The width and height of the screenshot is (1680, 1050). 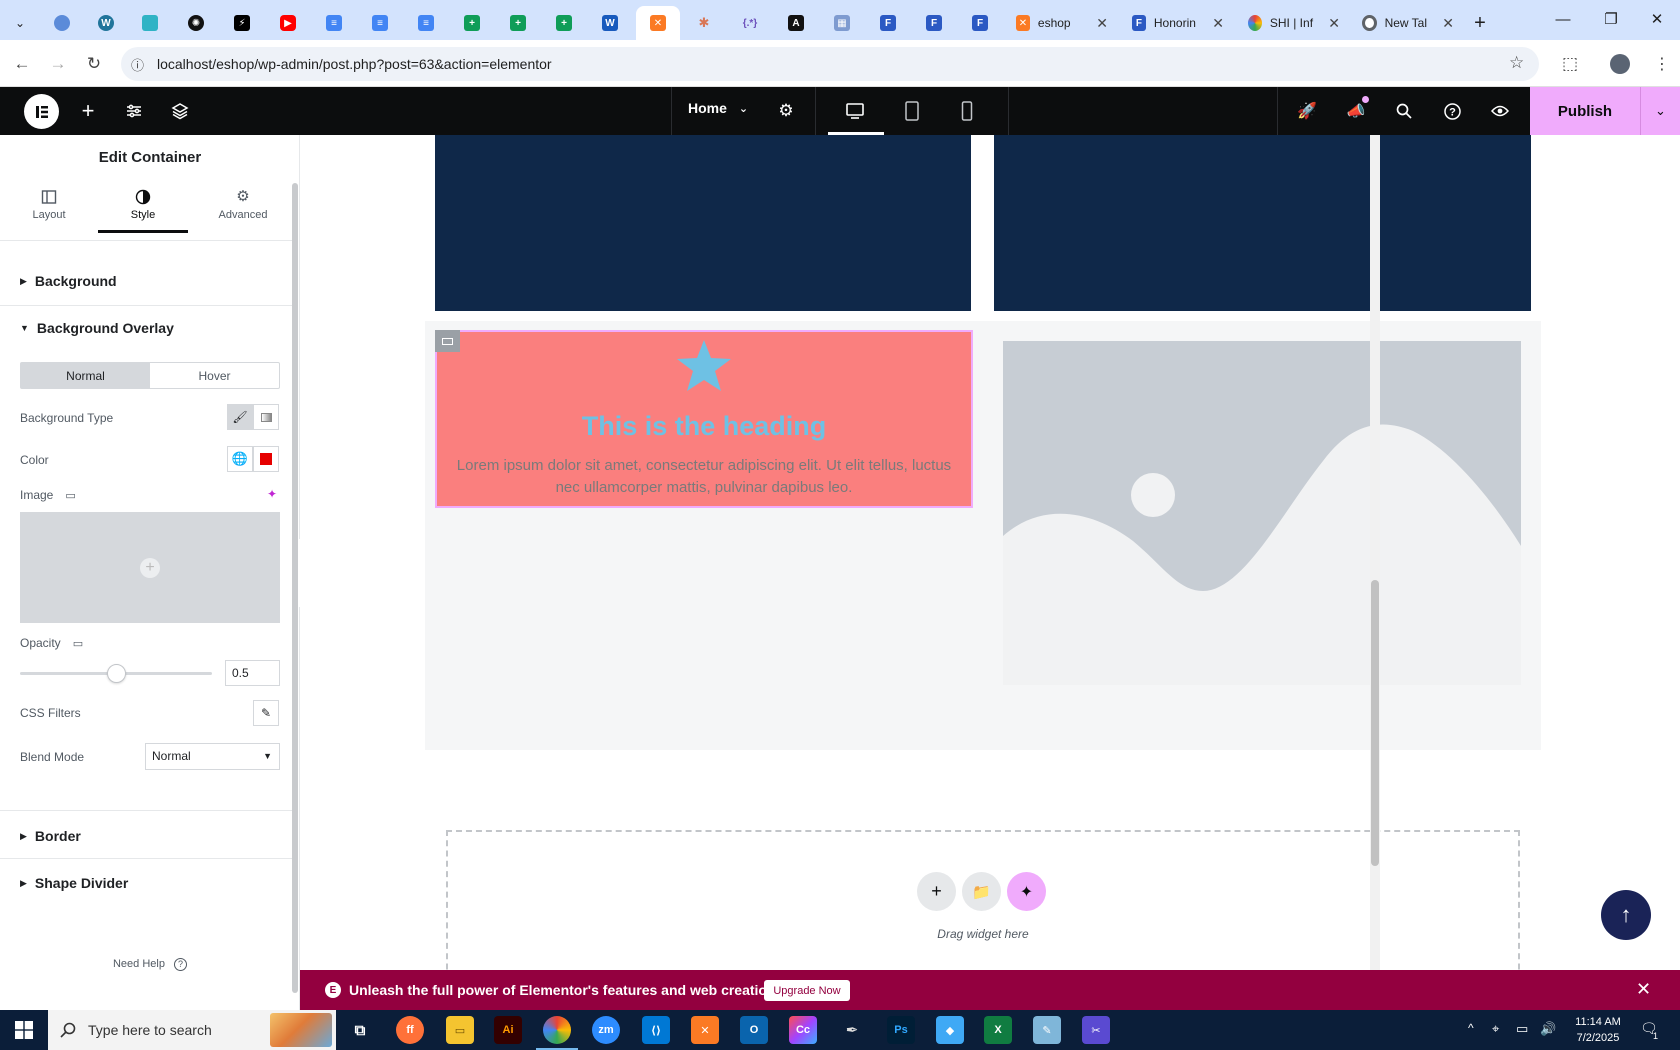 What do you see at coordinates (704, 426) in the screenshot?
I see `heading-widget: This is the heading` at bounding box center [704, 426].